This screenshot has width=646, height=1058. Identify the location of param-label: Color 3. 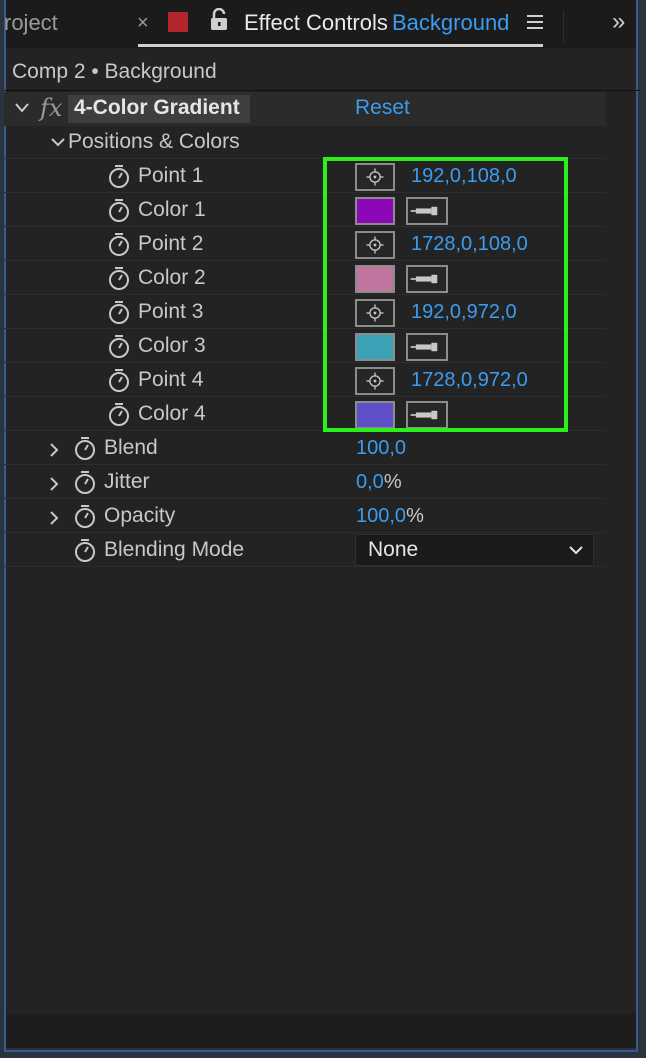
(172, 345).